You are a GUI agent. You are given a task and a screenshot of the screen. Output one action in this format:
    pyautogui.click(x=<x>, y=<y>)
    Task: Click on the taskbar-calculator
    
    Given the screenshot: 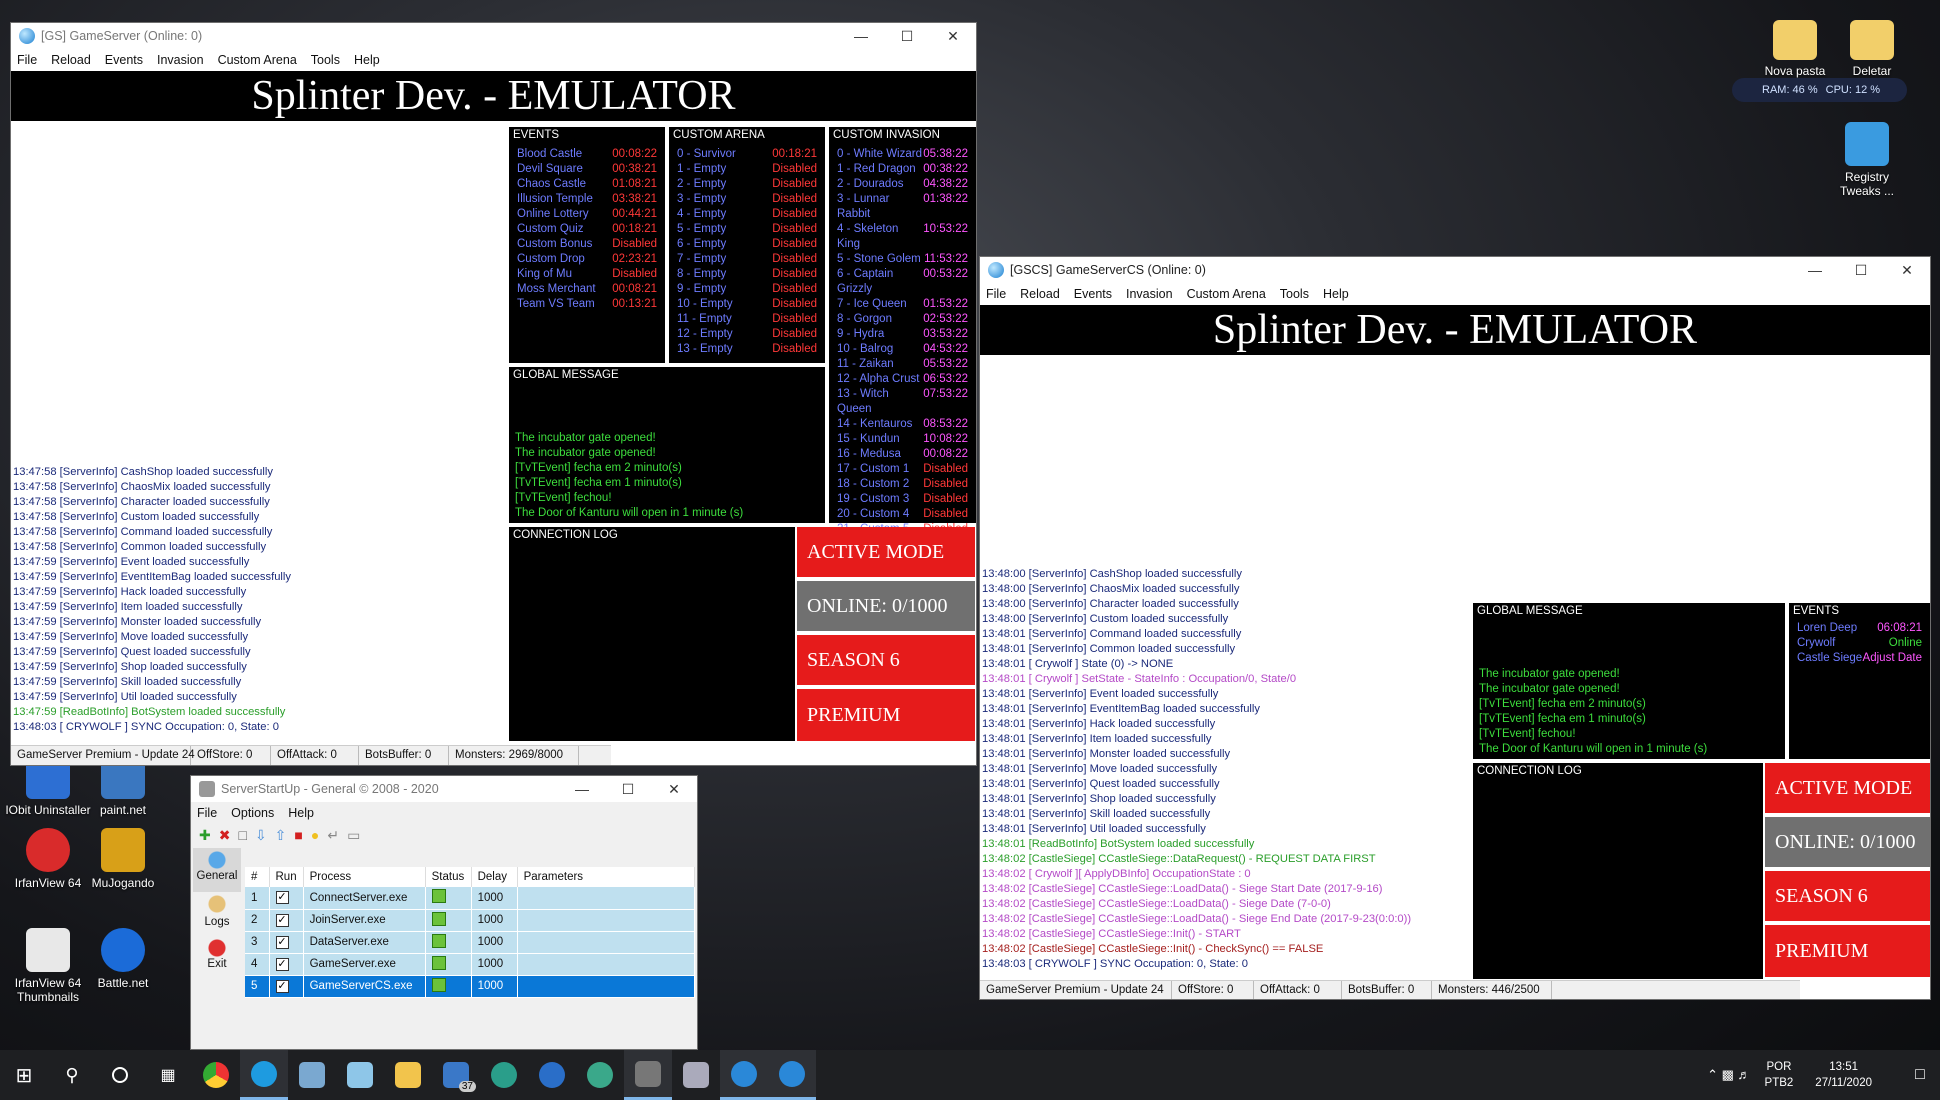 What is the action you would take?
    pyautogui.click(x=312, y=1075)
    